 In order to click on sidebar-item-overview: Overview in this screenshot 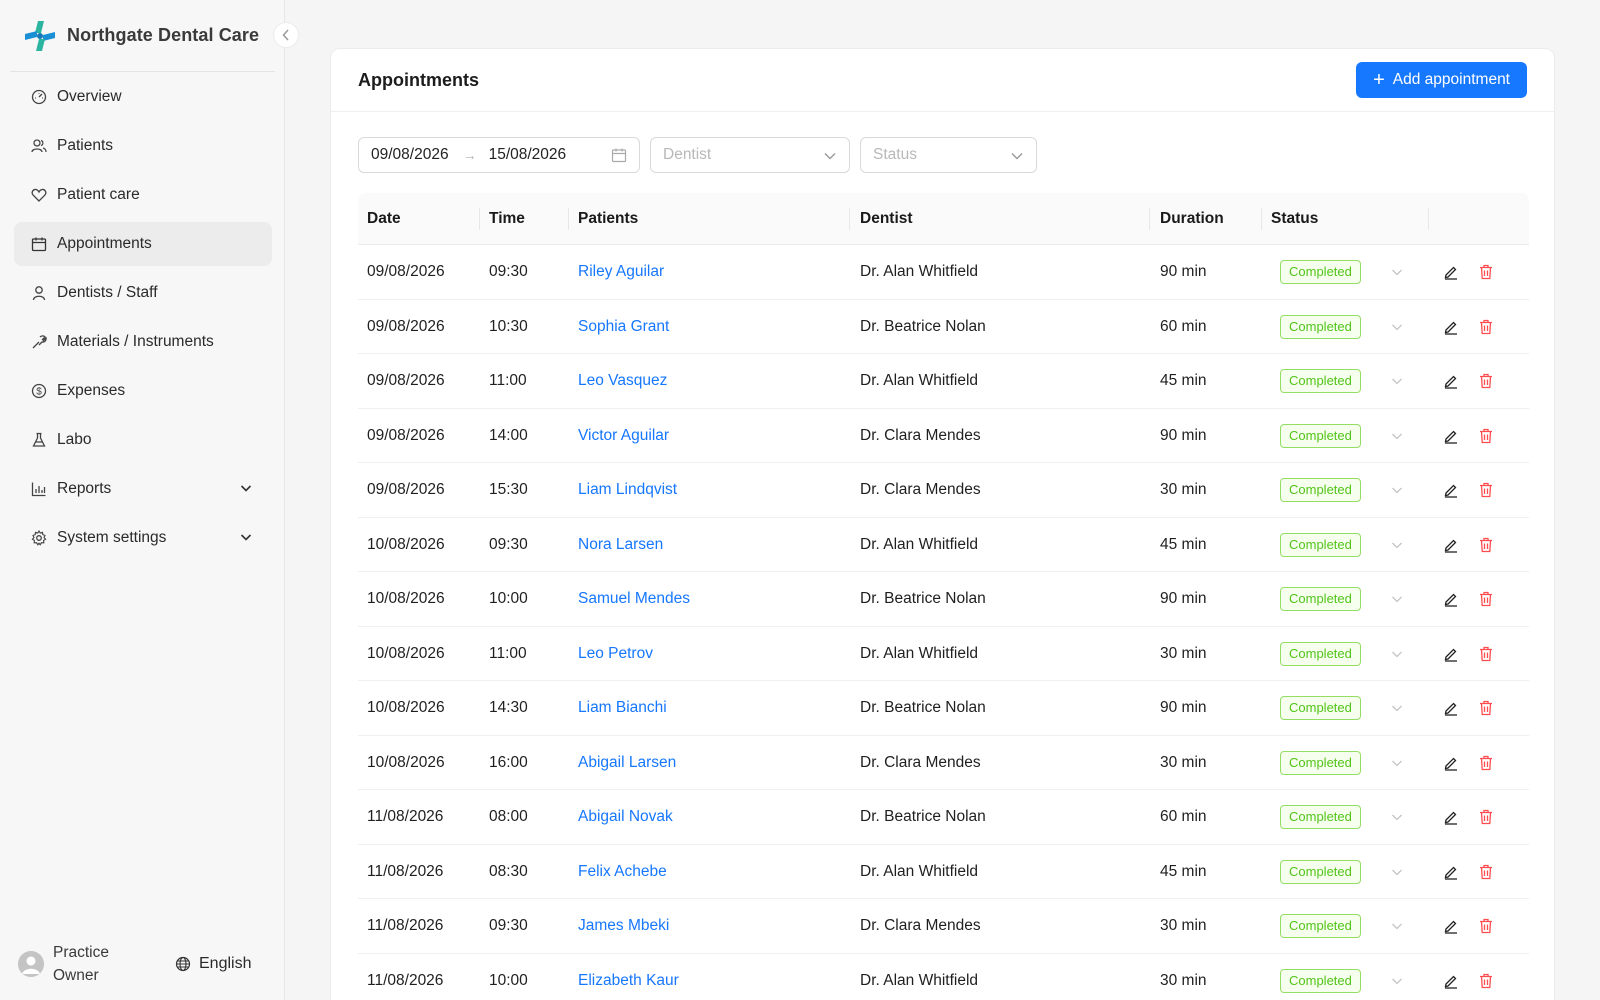, I will do `click(143, 97)`.